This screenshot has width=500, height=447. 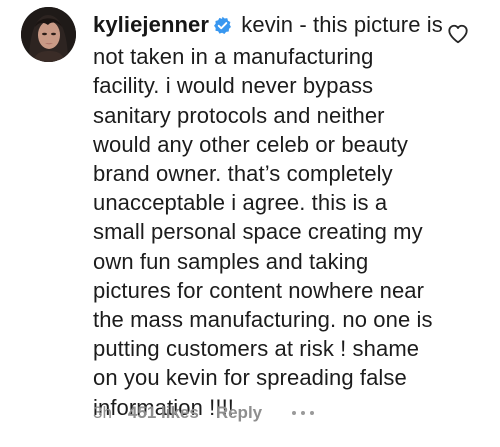 What do you see at coordinates (102, 412) in the screenshot?
I see `comment-timestamp: 3h` at bounding box center [102, 412].